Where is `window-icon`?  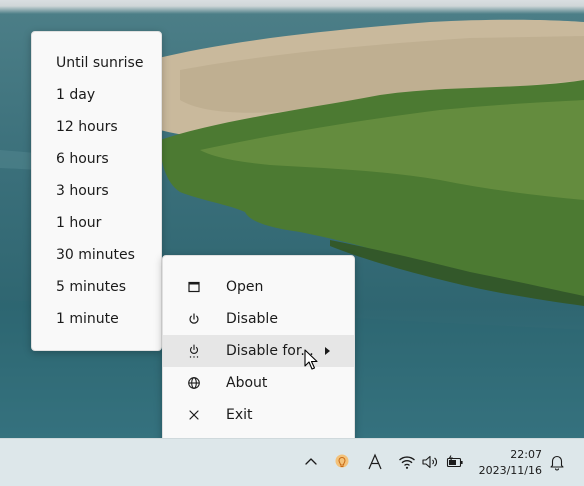
window-icon is located at coordinates (194, 287).